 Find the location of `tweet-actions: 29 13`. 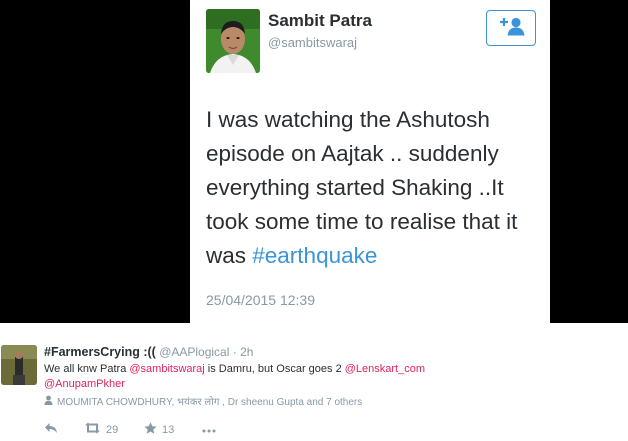

tweet-actions: 29 13 is located at coordinates (130, 429).